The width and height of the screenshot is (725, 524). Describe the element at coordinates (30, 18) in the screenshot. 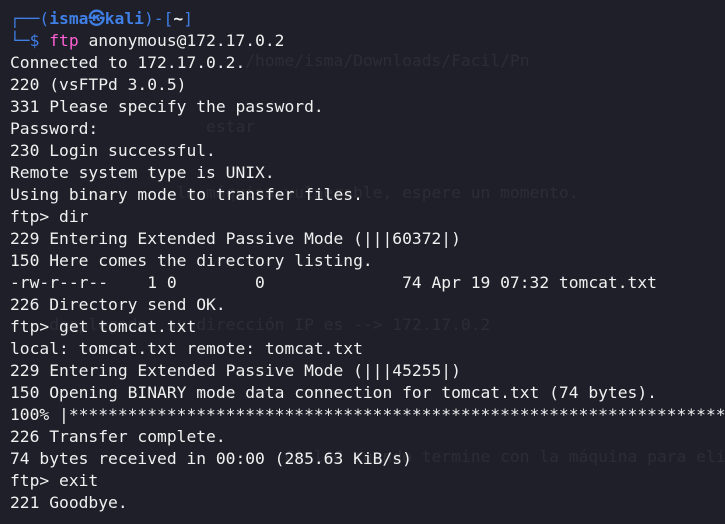

I see `prompt-open: ┌──(` at that location.